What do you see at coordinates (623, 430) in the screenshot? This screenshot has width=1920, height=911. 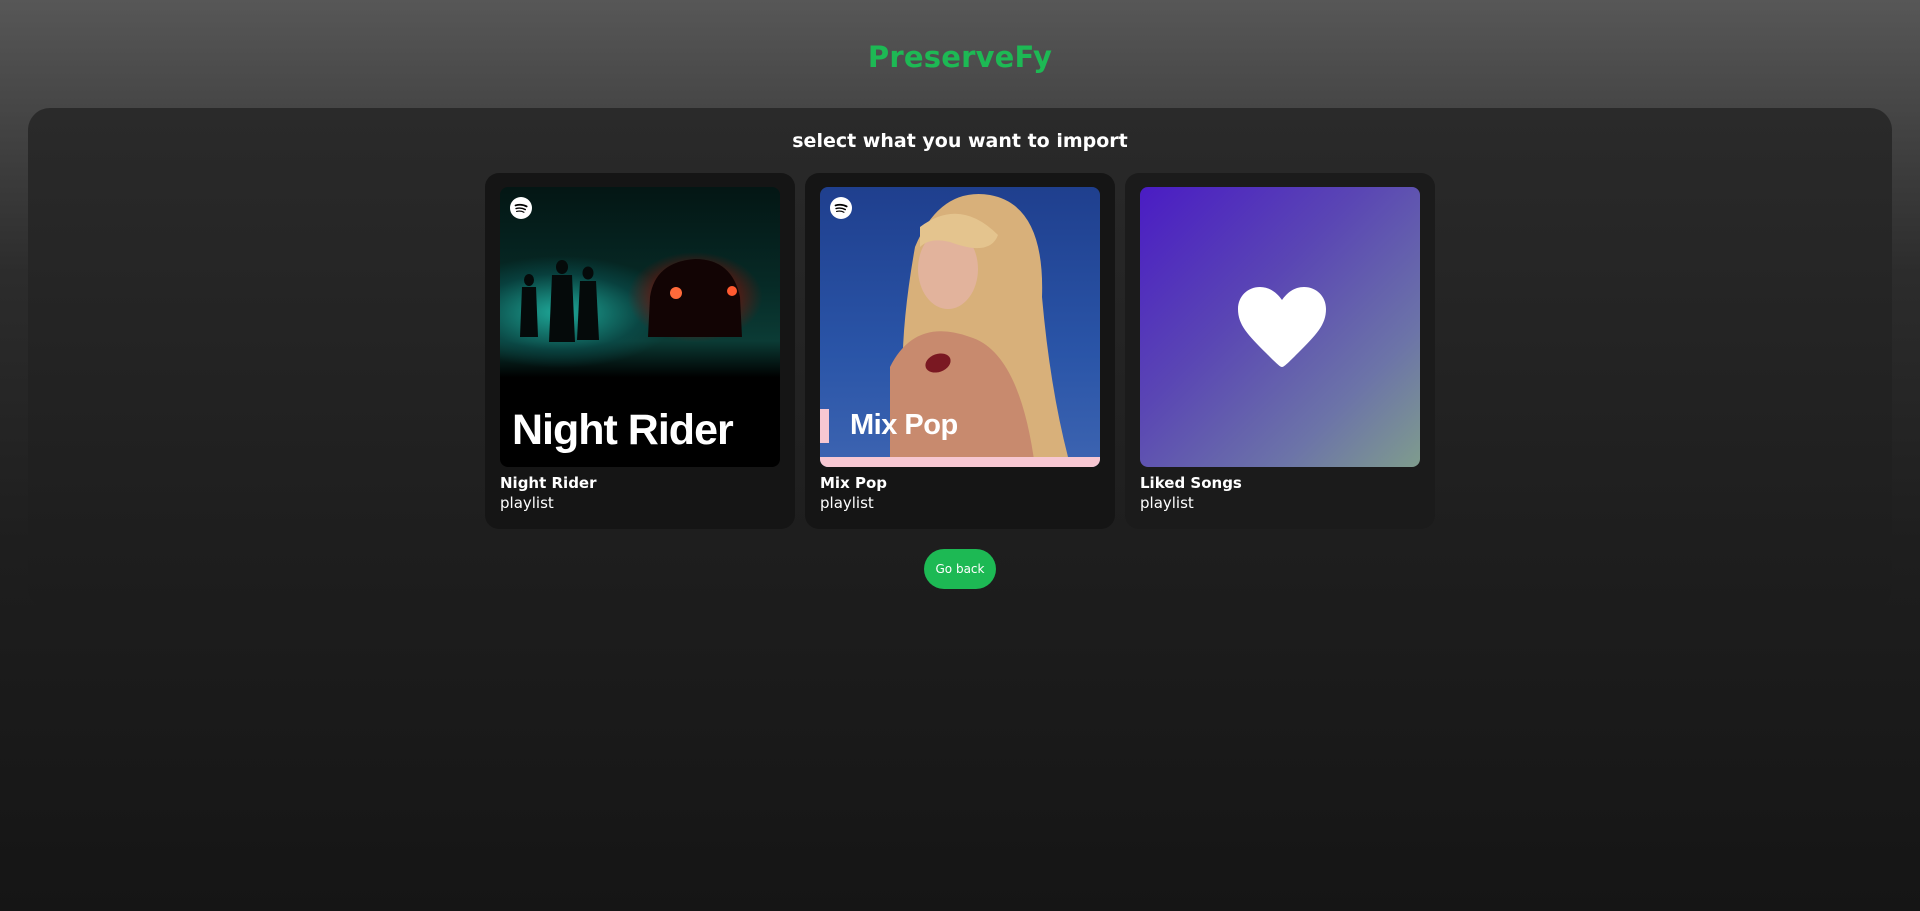 I see `cover-title: Night Rider` at bounding box center [623, 430].